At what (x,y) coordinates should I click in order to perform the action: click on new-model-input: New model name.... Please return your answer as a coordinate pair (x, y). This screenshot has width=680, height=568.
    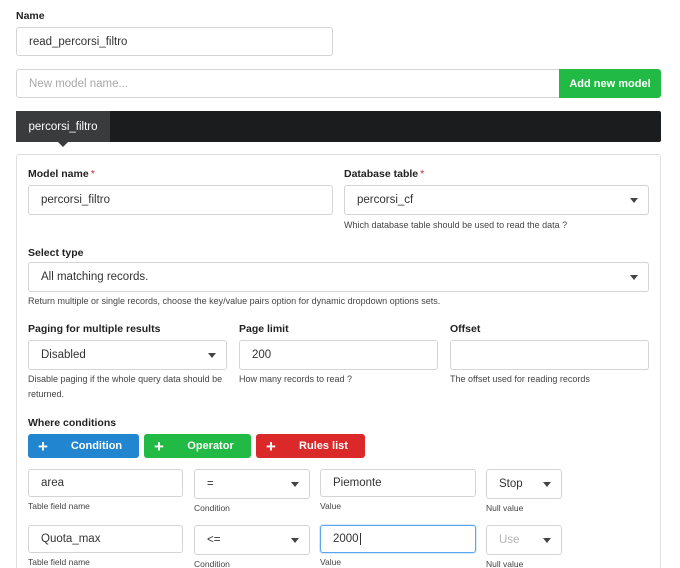
    Looking at the image, I should click on (288, 83).